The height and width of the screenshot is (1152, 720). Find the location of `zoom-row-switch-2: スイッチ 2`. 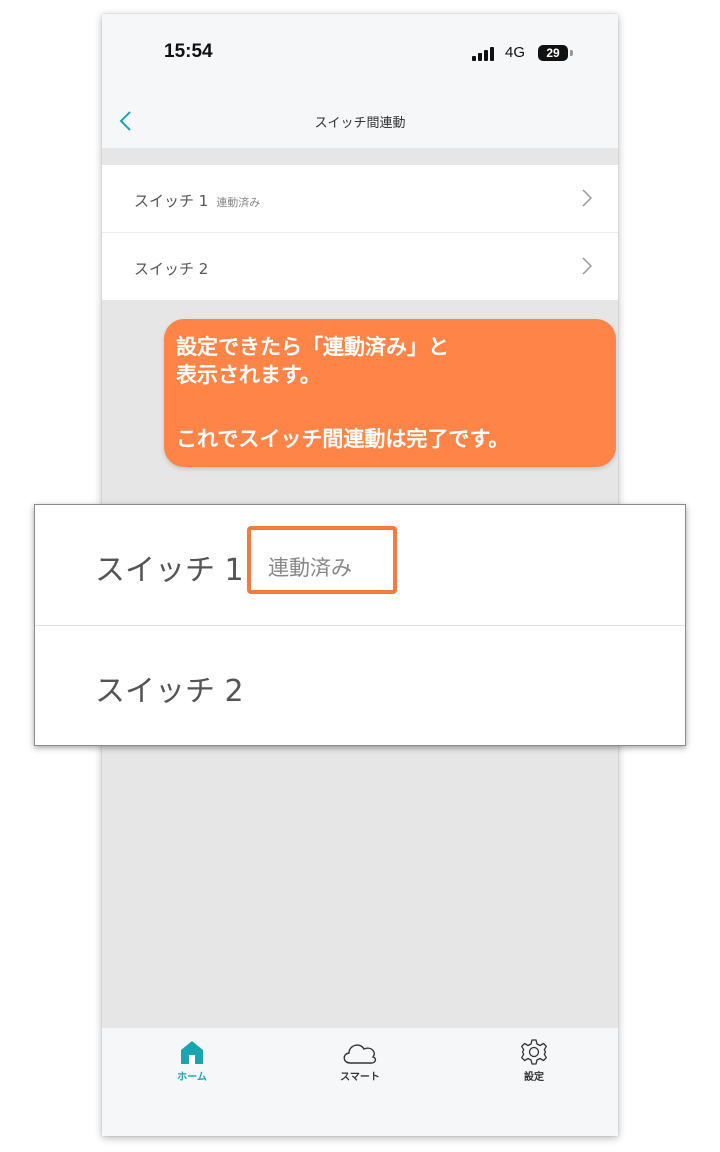

zoom-row-switch-2: スイッチ 2 is located at coordinates (360, 685).